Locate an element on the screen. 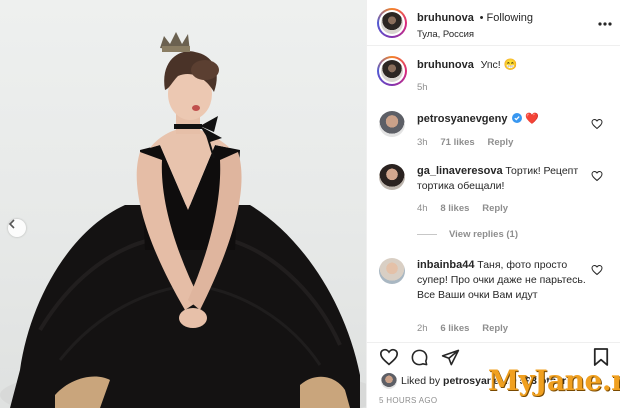  view-replies-line is located at coordinates (427, 234).